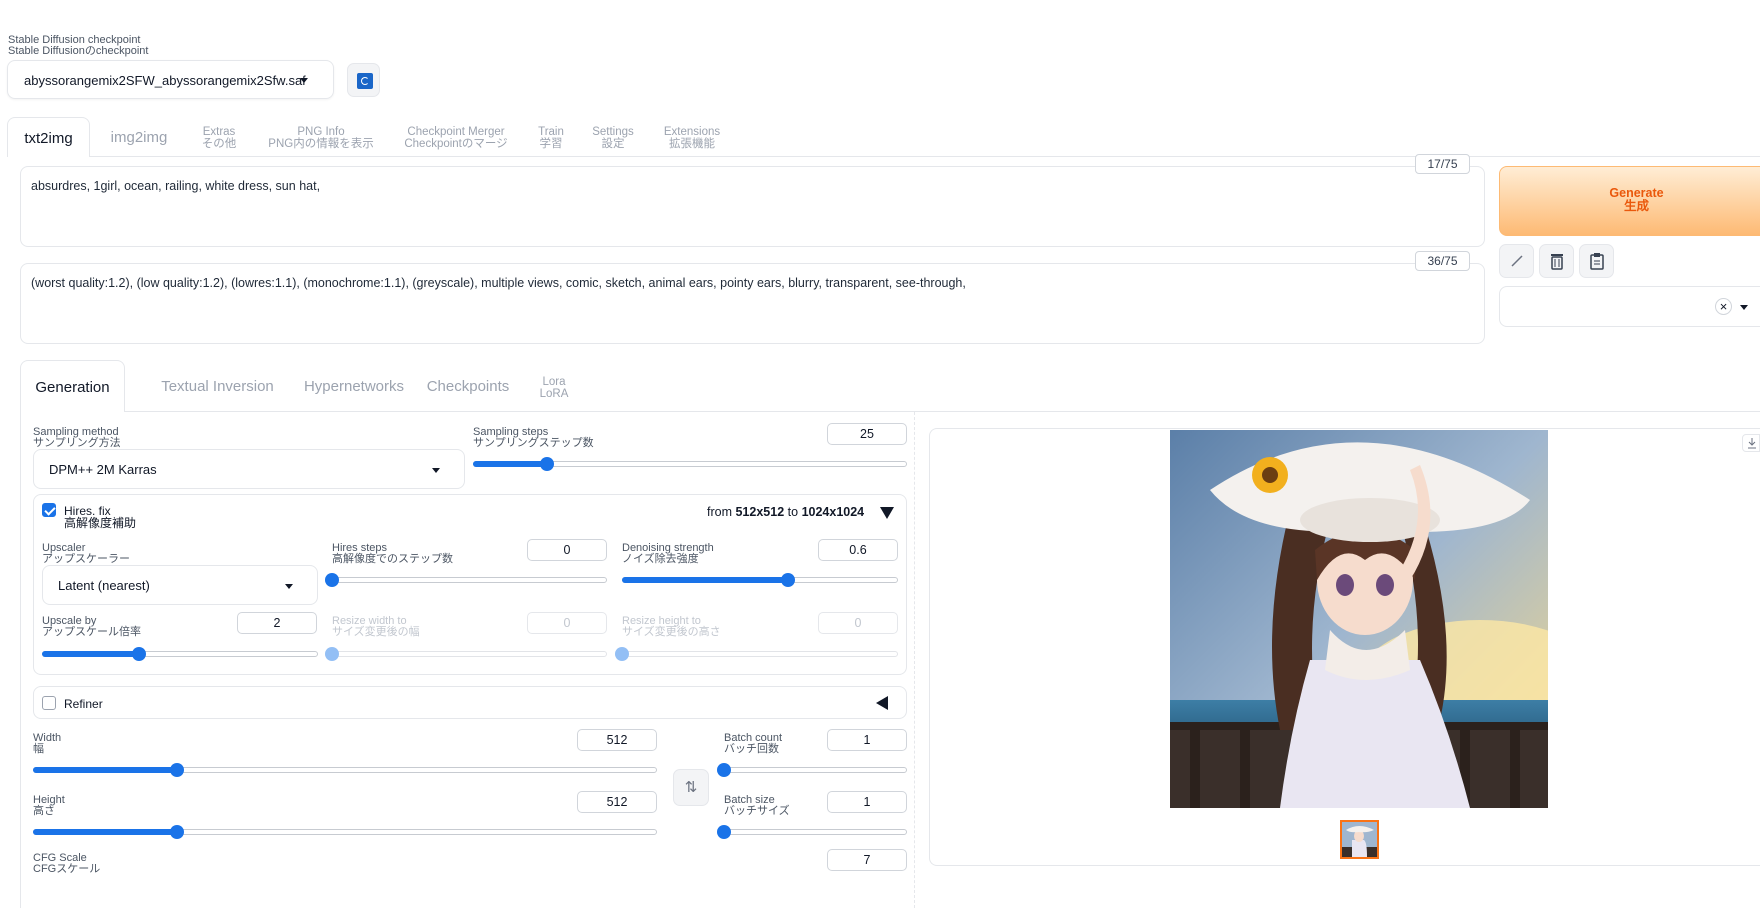  What do you see at coordinates (760, 580) in the screenshot?
I see `denoising-strength-slider` at bounding box center [760, 580].